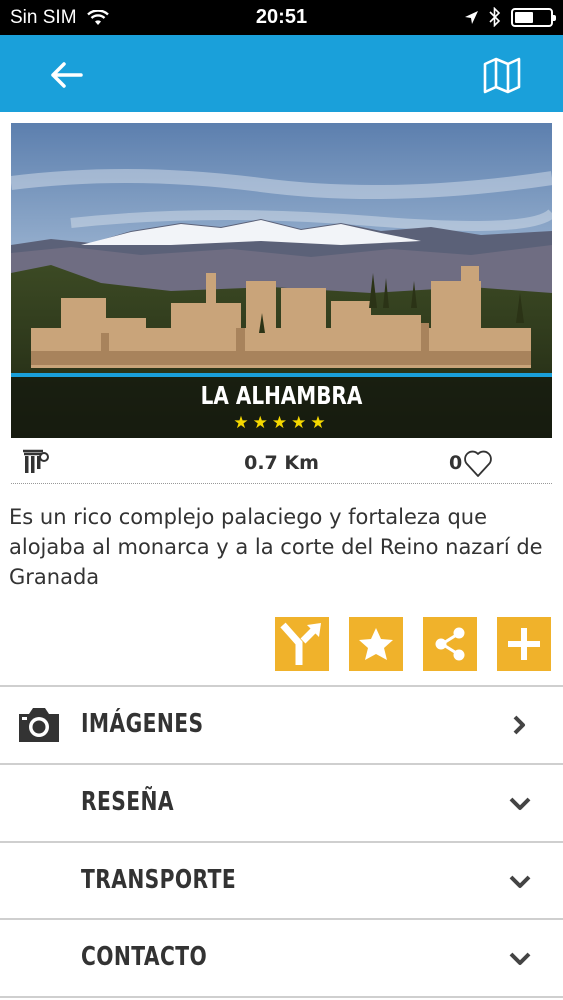 The width and height of the screenshot is (563, 1000). What do you see at coordinates (127, 802) in the screenshot?
I see `section-label: RESEÑA` at bounding box center [127, 802].